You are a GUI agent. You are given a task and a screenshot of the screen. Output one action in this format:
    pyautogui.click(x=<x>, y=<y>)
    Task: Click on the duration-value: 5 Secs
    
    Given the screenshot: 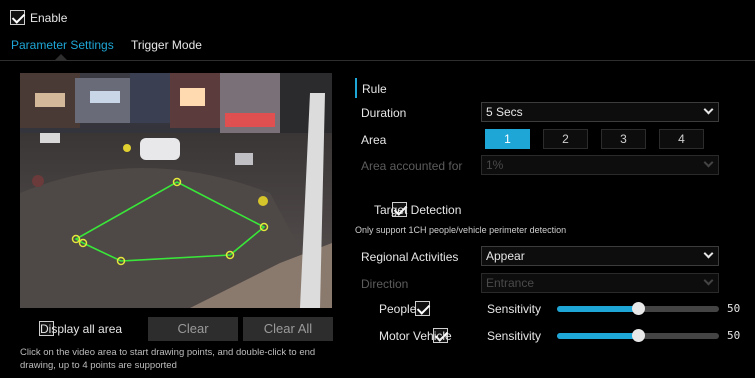 What is the action you would take?
    pyautogui.click(x=504, y=112)
    